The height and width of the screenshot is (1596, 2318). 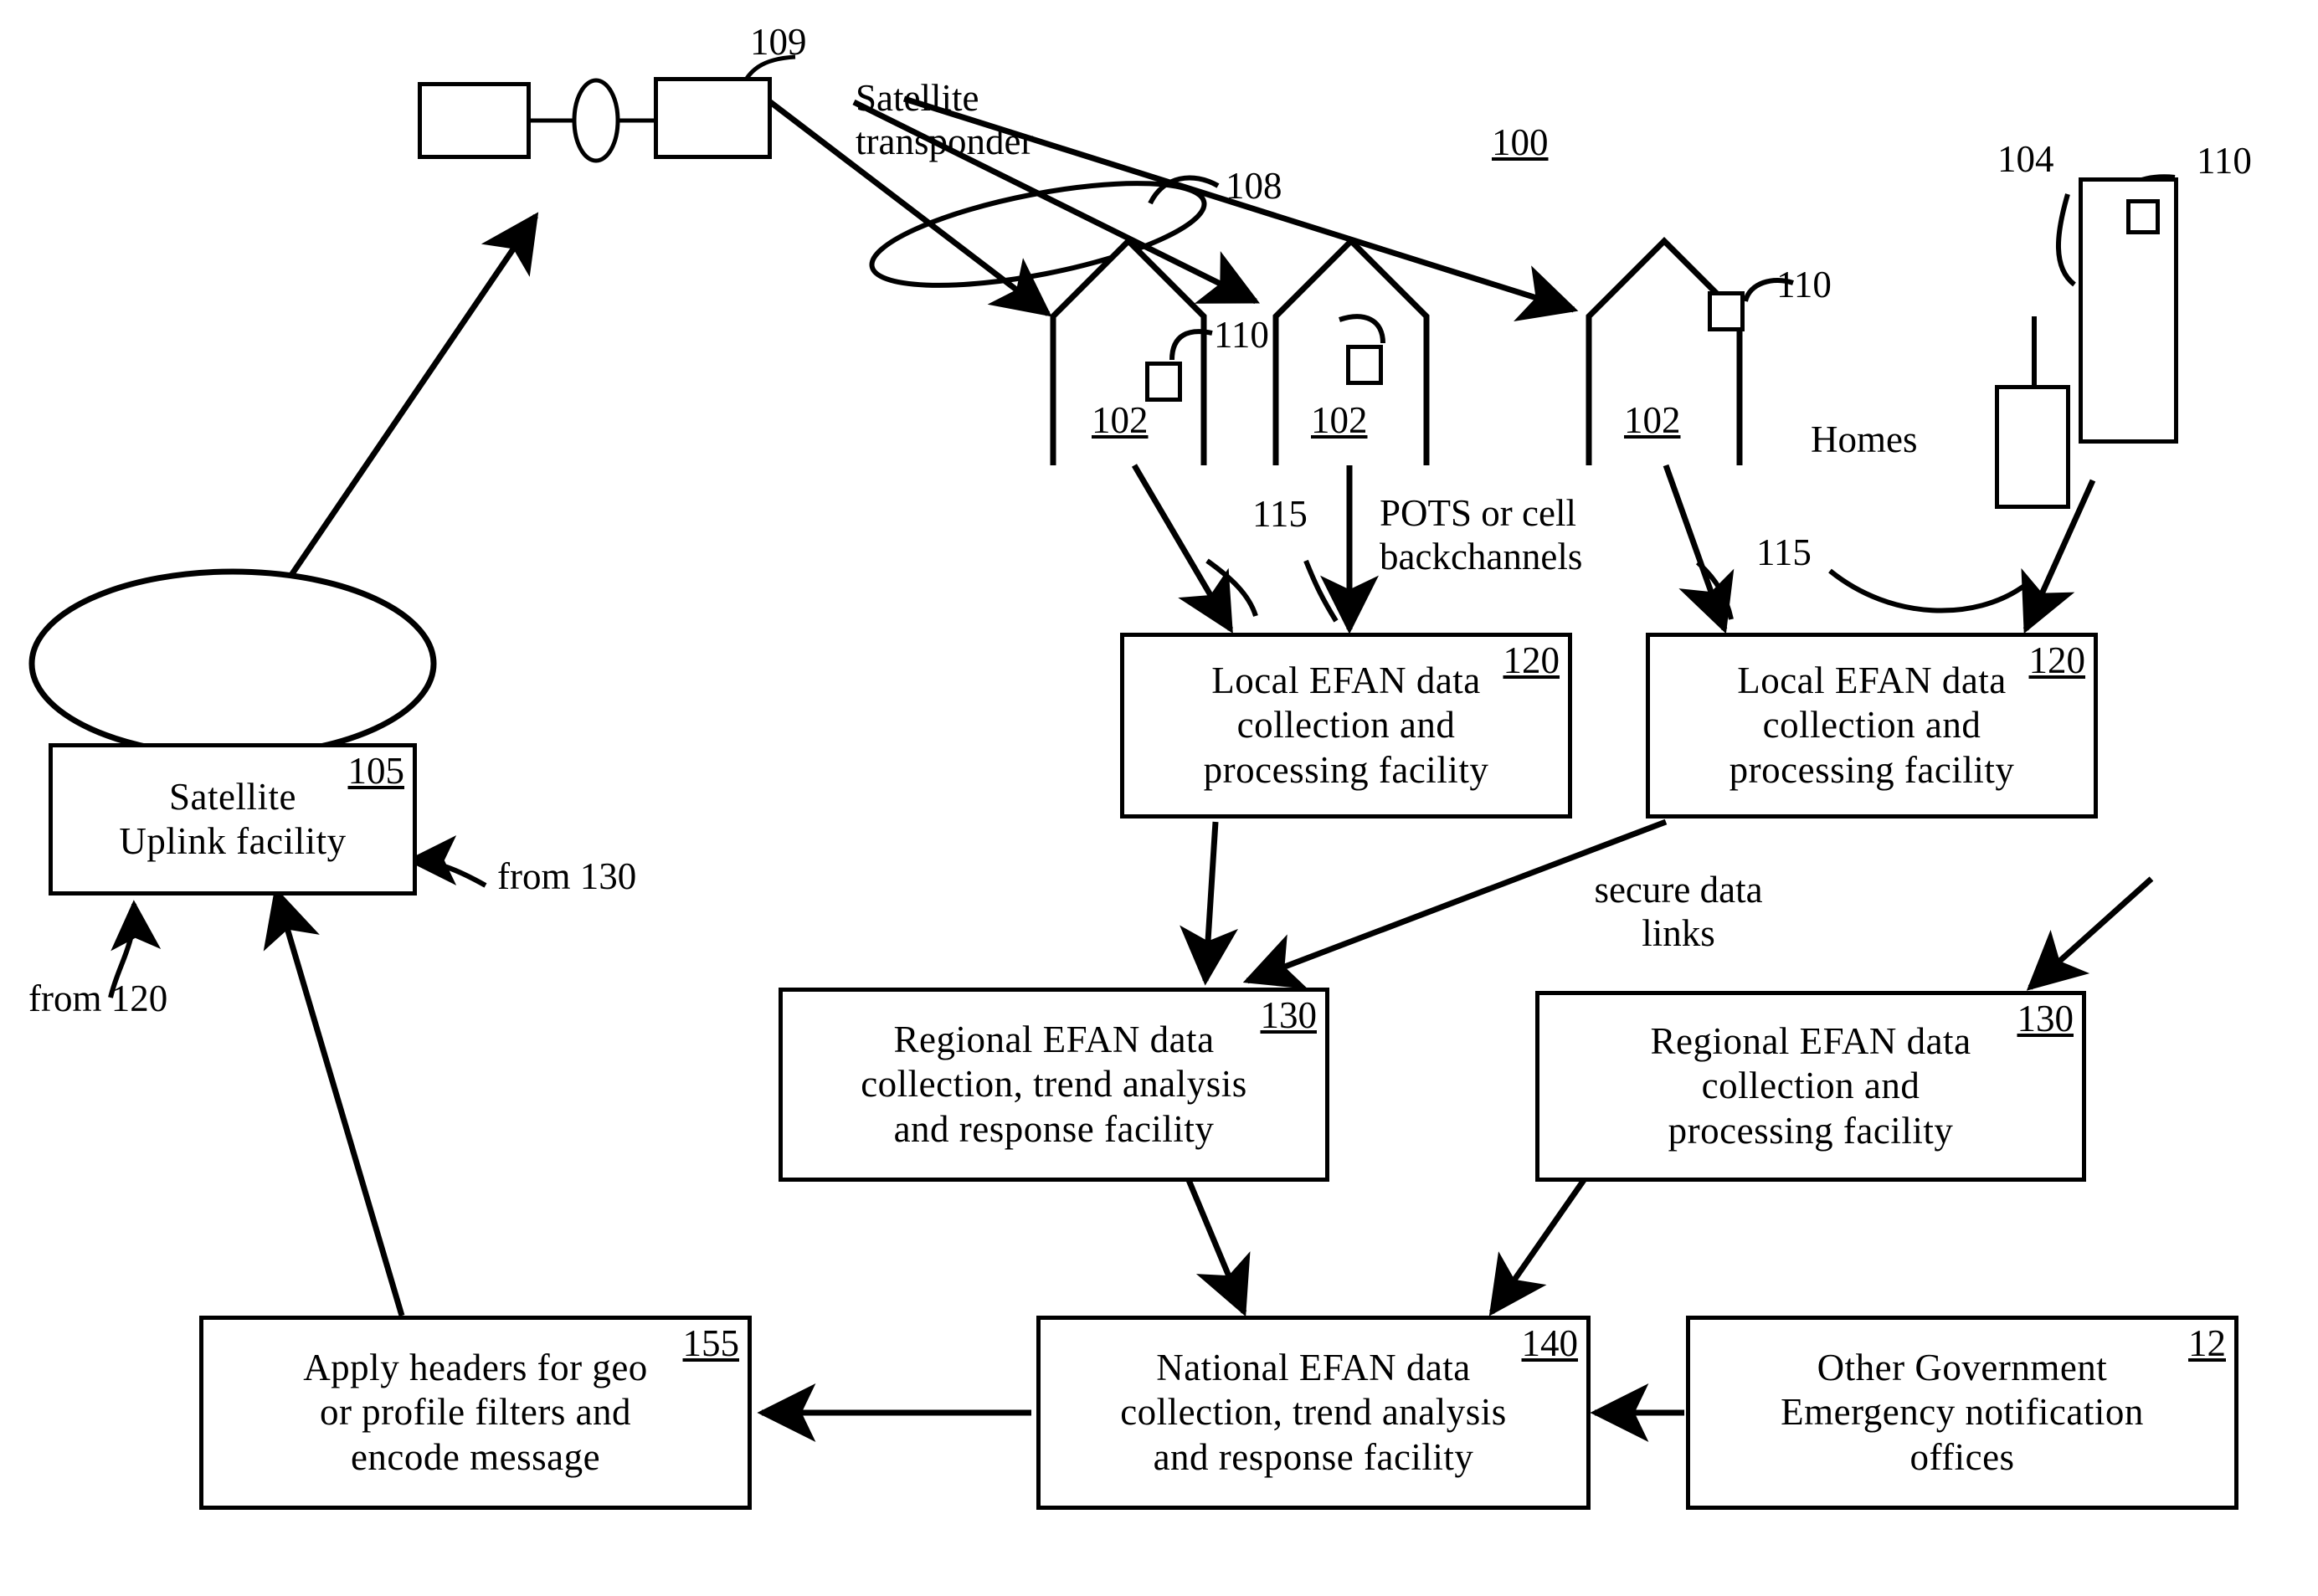 I want to click on satellite-uplink-facility-box: Satellite Uplink facility 105, so click(x=233, y=819).